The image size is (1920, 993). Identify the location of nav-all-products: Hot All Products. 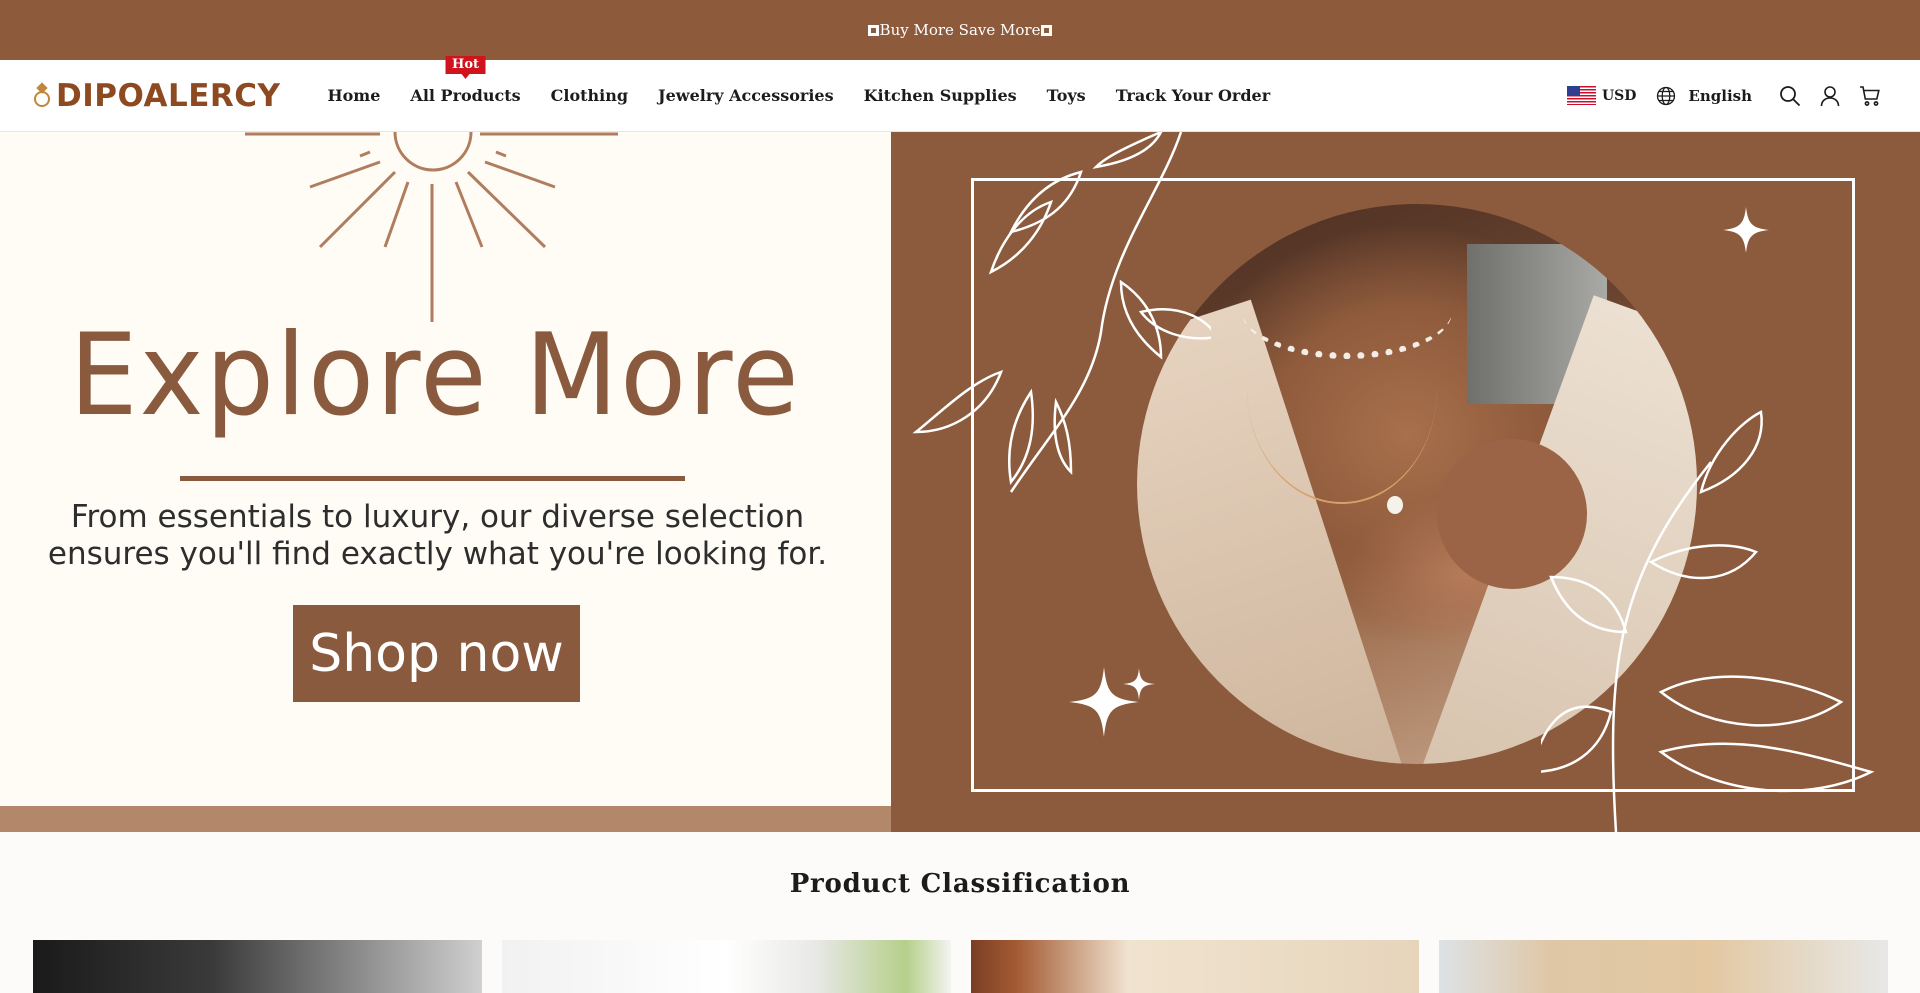
(465, 80).